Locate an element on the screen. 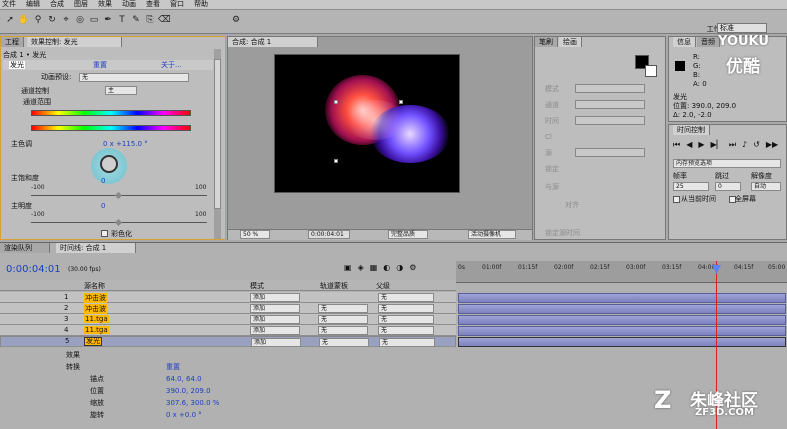 This screenshot has width=787, height=429. loop-icon: ↺ is located at coordinates (756, 145).